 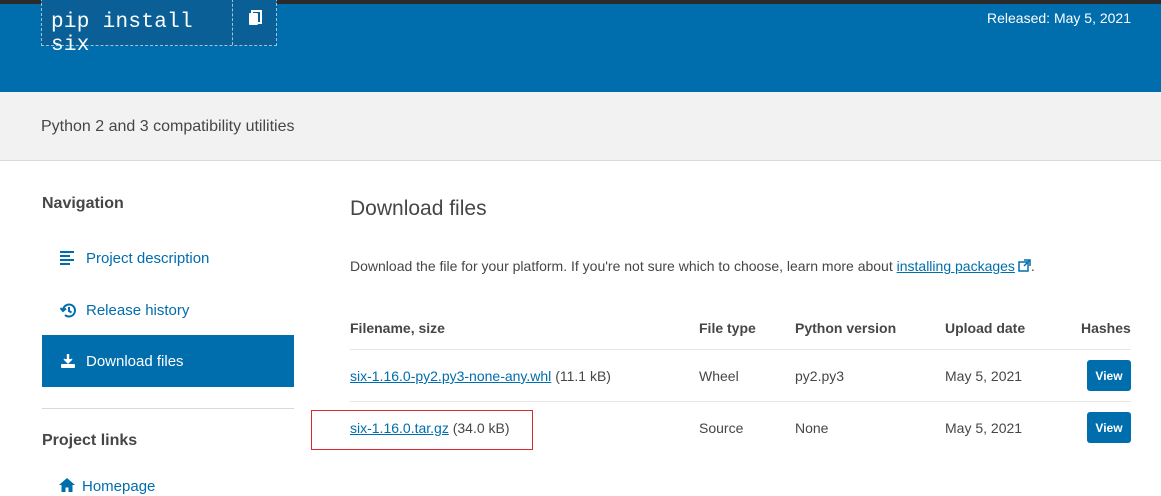 I want to click on column-header-filename: Filename, size, so click(x=397, y=328).